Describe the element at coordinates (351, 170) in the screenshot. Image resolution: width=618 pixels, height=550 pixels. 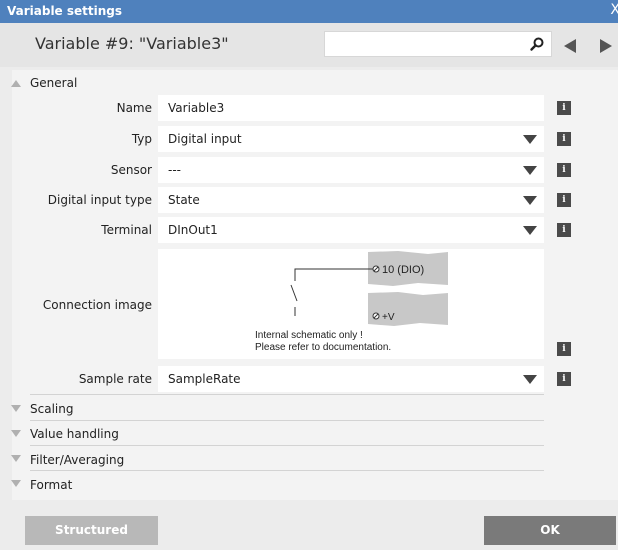
I see `sensor-select: ---` at that location.